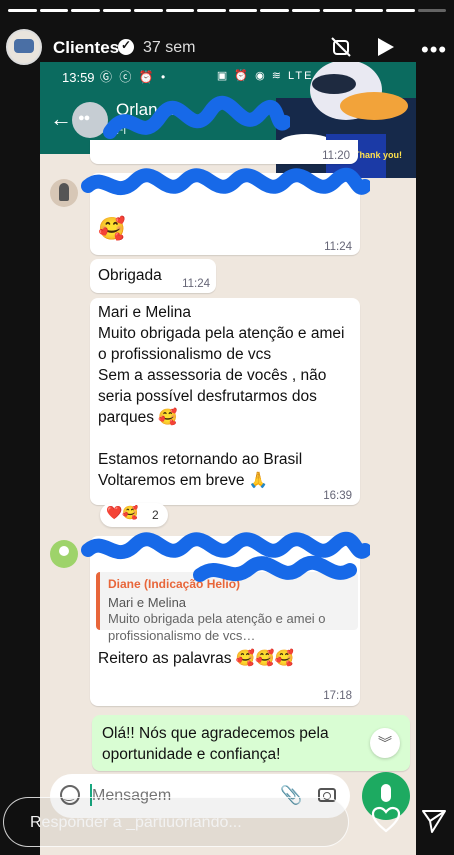 Image resolution: width=454 pixels, height=855 pixels. I want to click on verified-badge-icon, so click(126, 46).